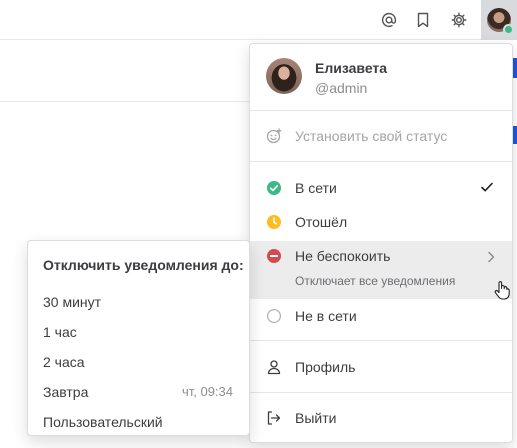 This screenshot has width=517, height=448. Describe the element at coordinates (381, 77) in the screenshot. I see `profile-header: Елизавета @admin` at that location.